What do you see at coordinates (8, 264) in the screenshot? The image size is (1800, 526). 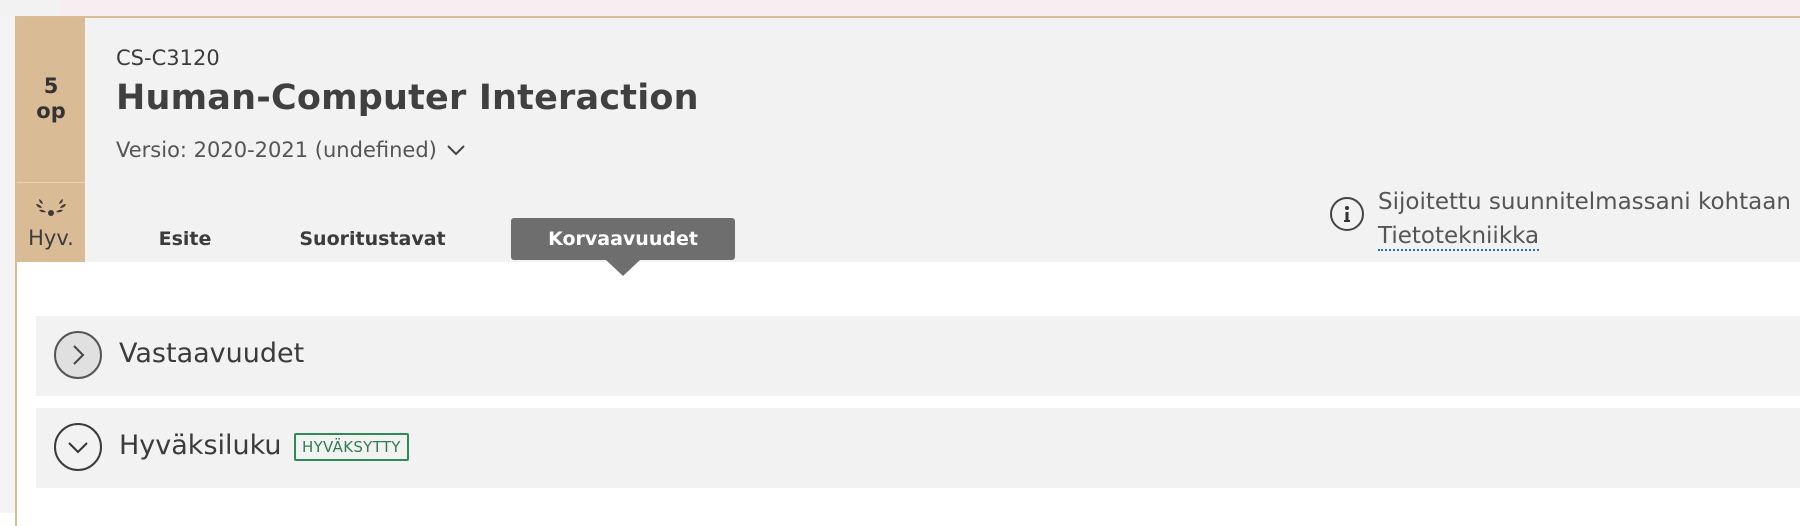 I see `page-backdrop-left` at bounding box center [8, 264].